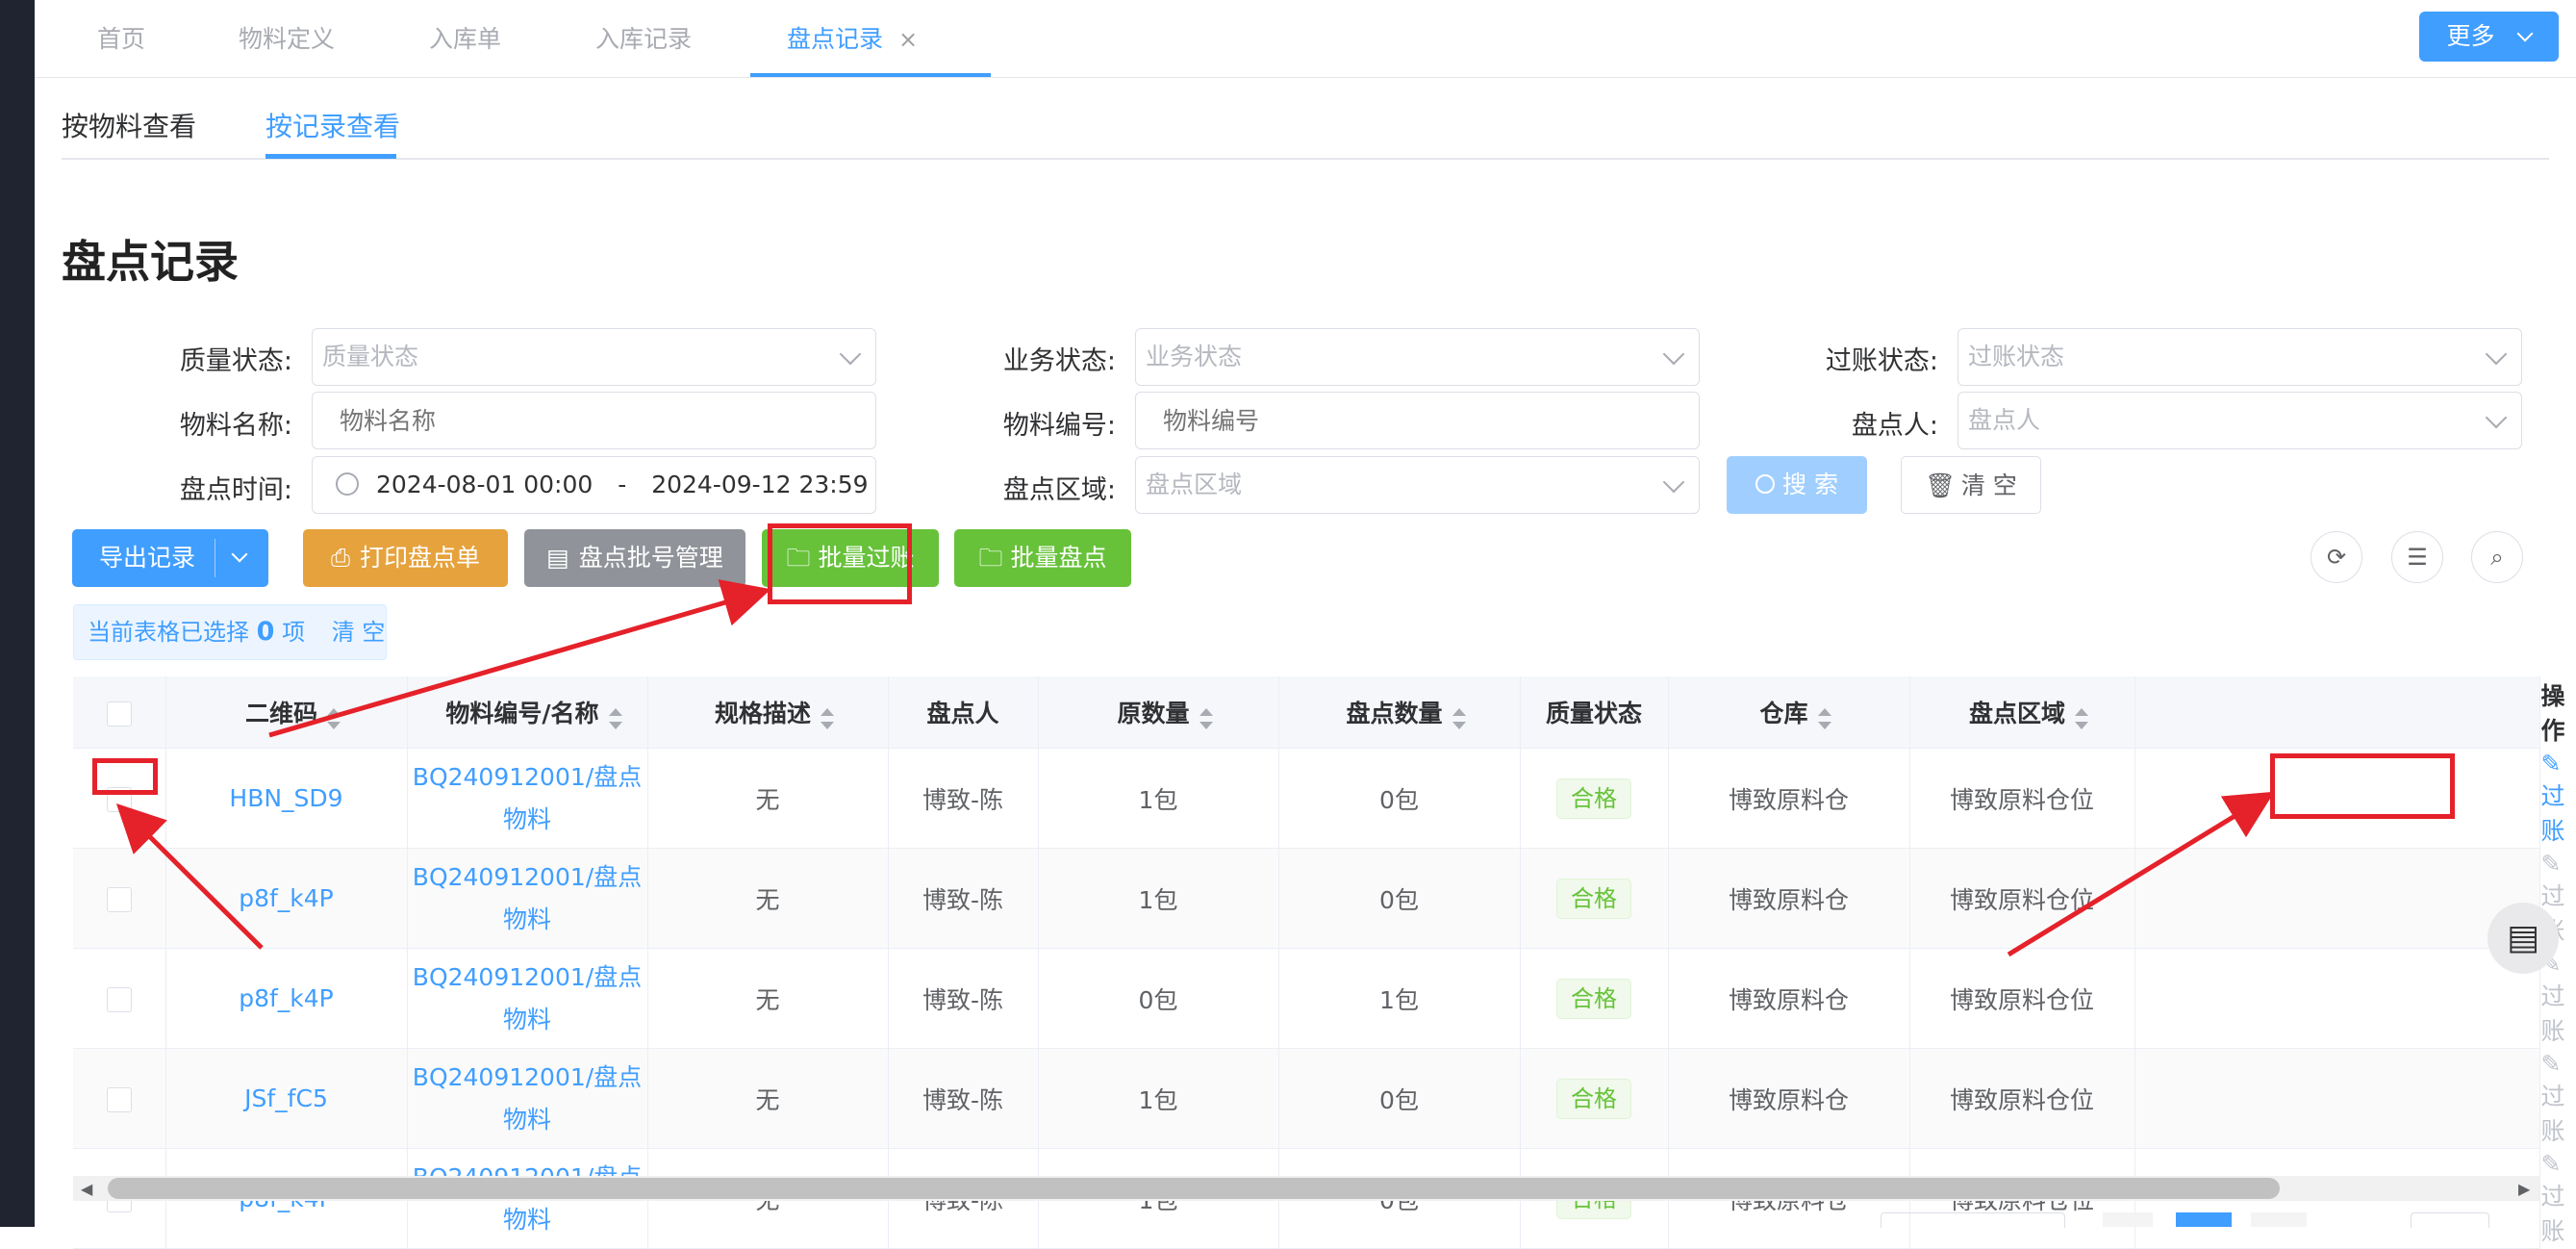 Image resolution: width=2576 pixels, height=1249 pixels. What do you see at coordinates (1394, 713) in the screenshot?
I see `column-header-label: 盘点数量` at bounding box center [1394, 713].